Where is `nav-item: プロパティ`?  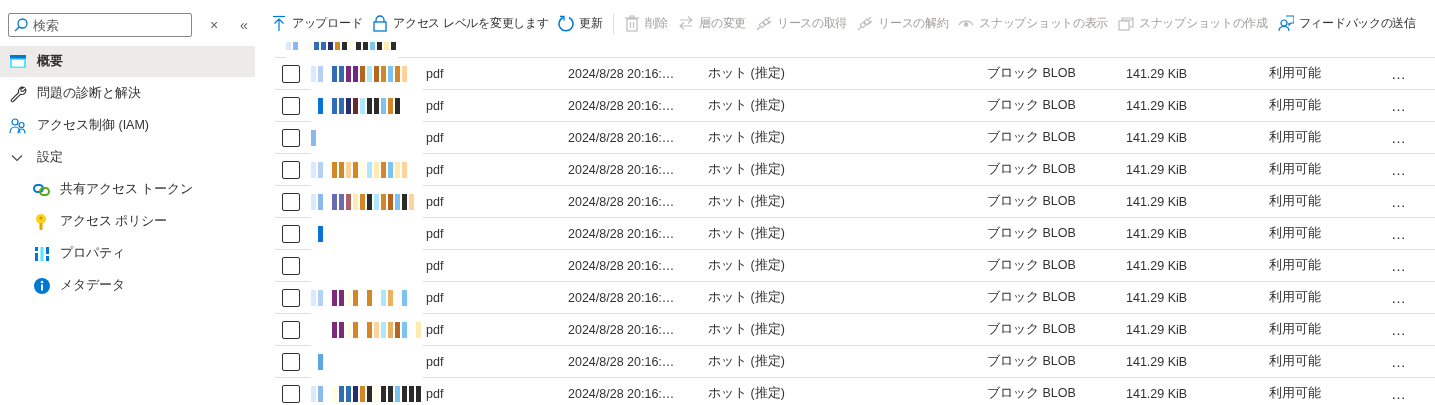
nav-item: プロパティ is located at coordinates (127, 253).